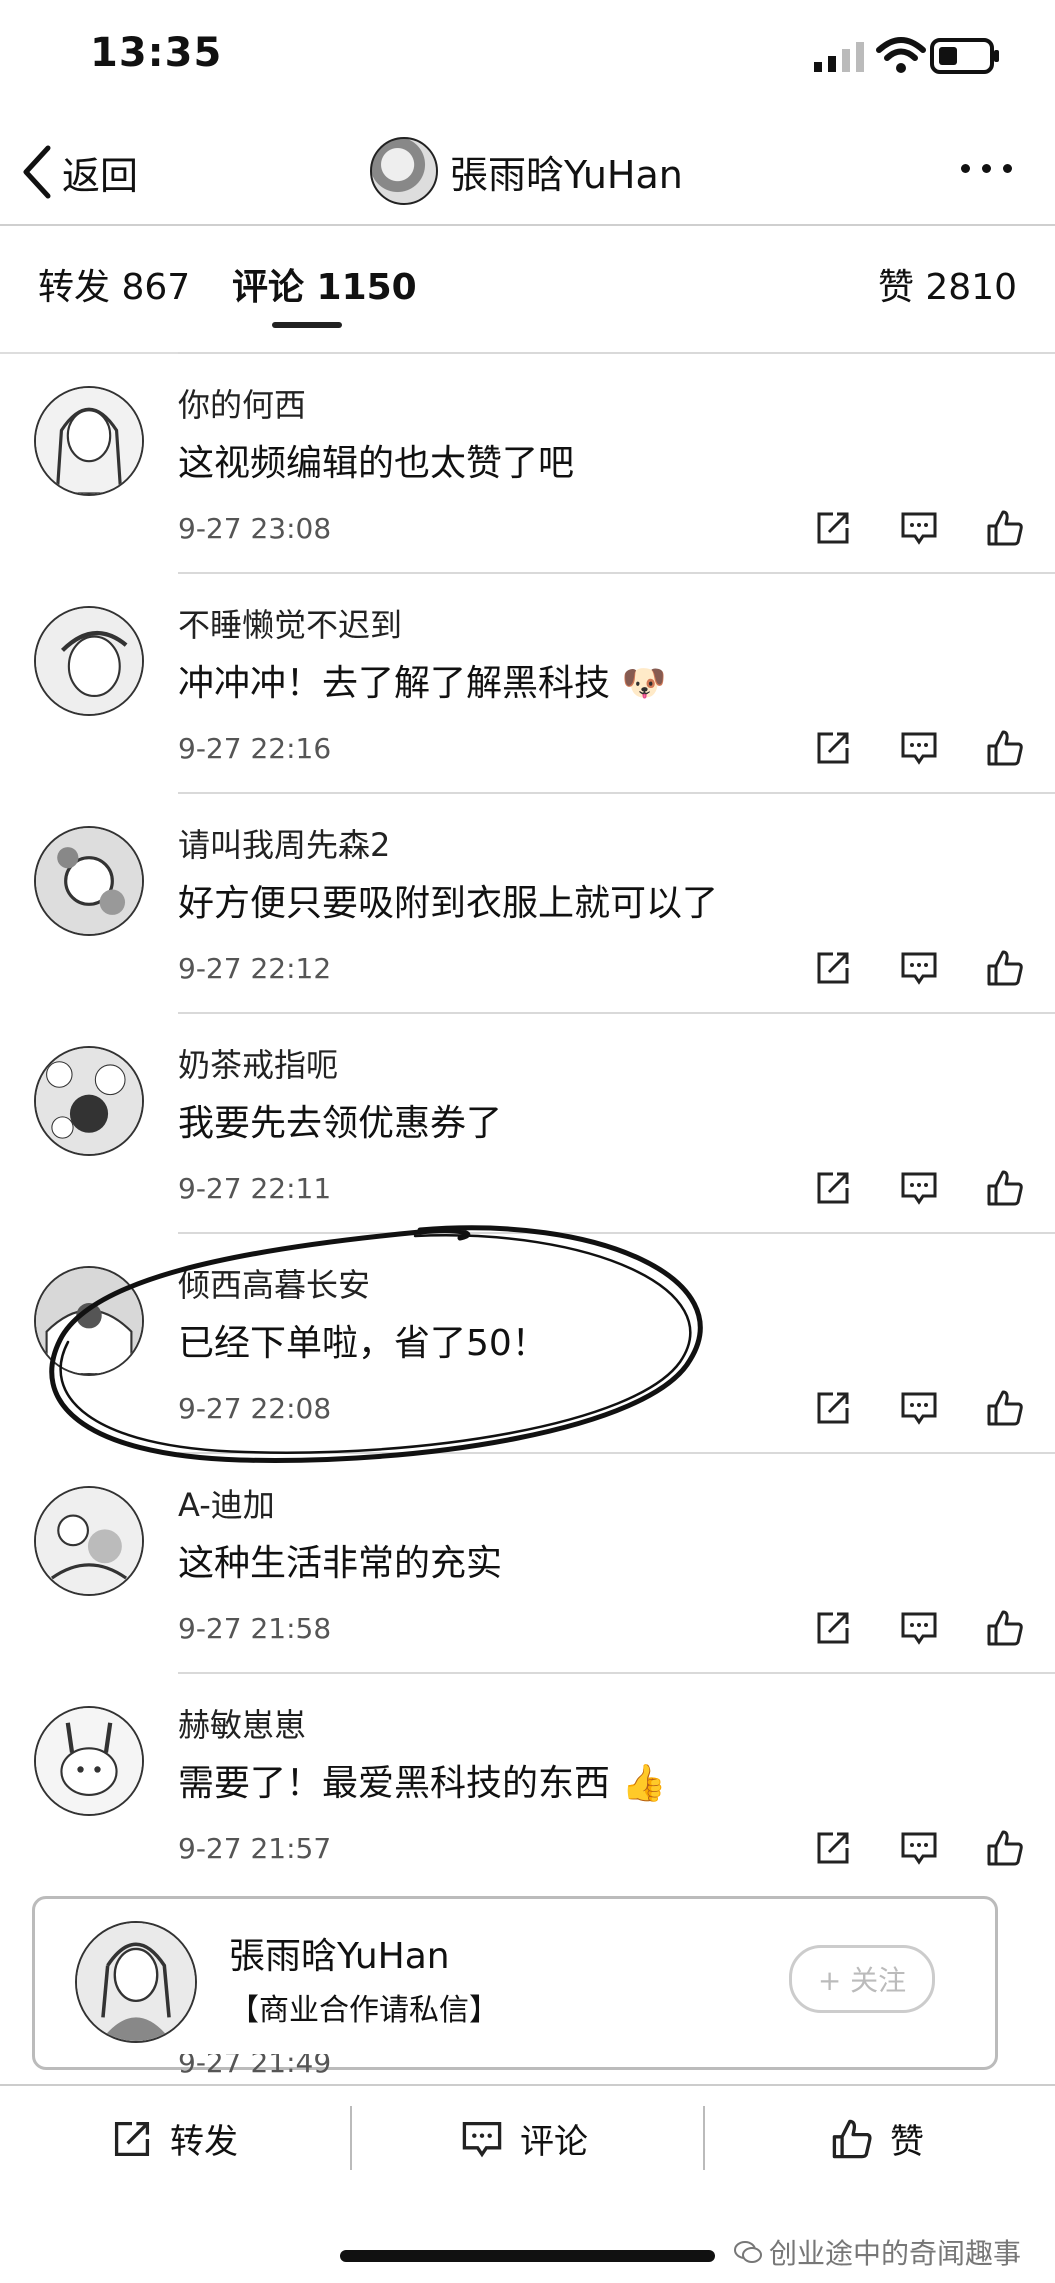 The height and width of the screenshot is (2283, 1055). I want to click on comment-time: 9-27 22:08, so click(255, 1408).